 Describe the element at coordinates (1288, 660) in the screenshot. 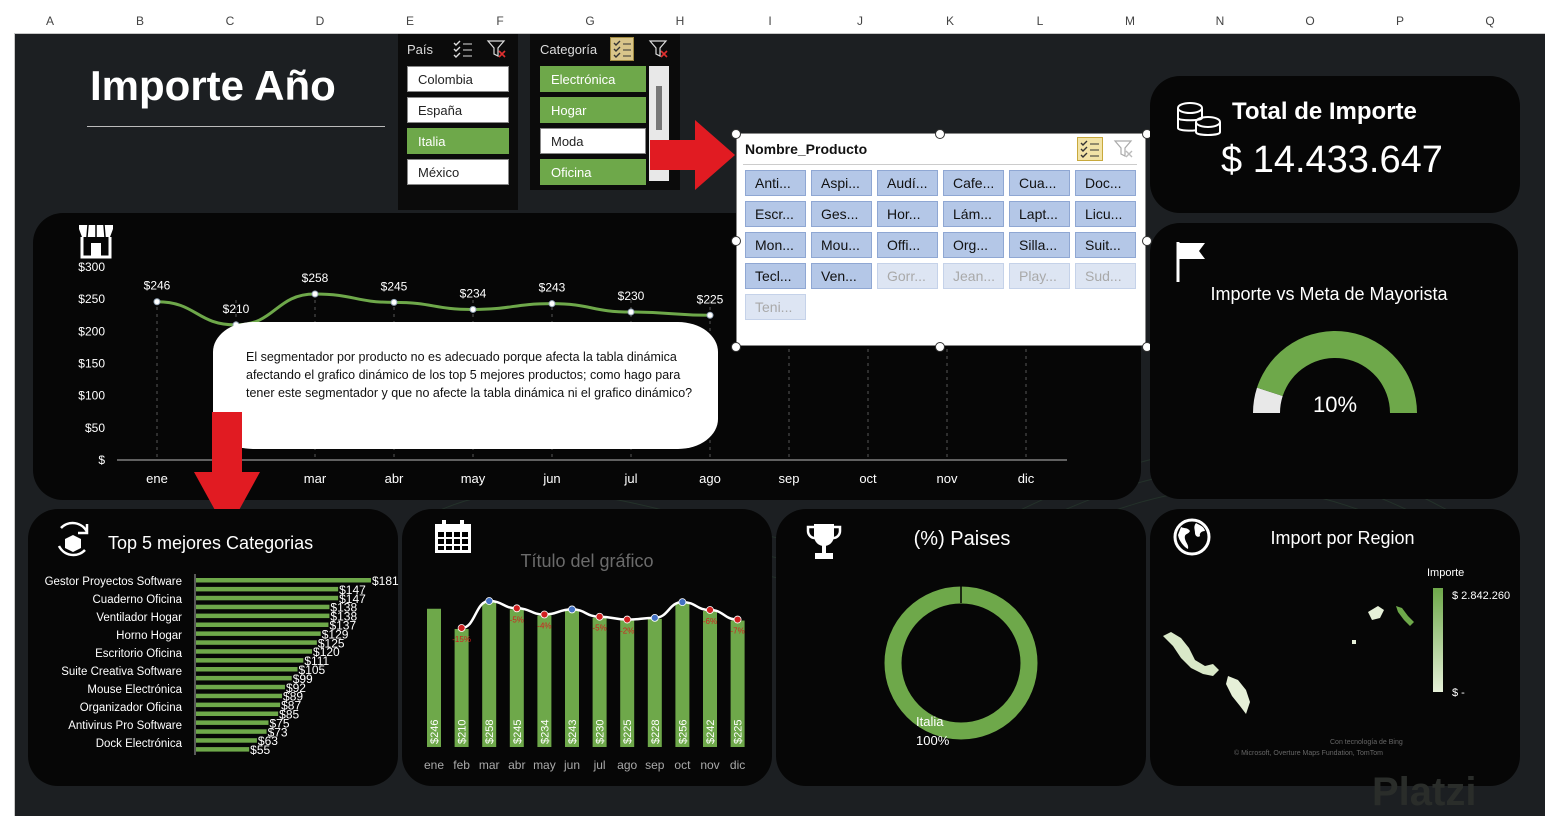

I see `region-map` at that location.